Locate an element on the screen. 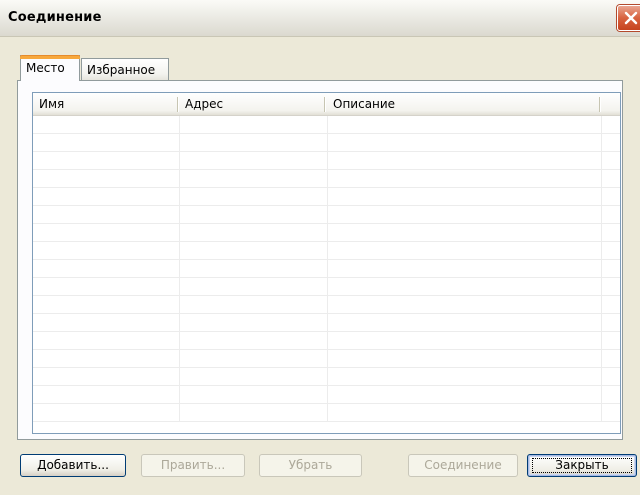 The width and height of the screenshot is (640, 495). column-header-description: Описание is located at coordinates (464, 104).